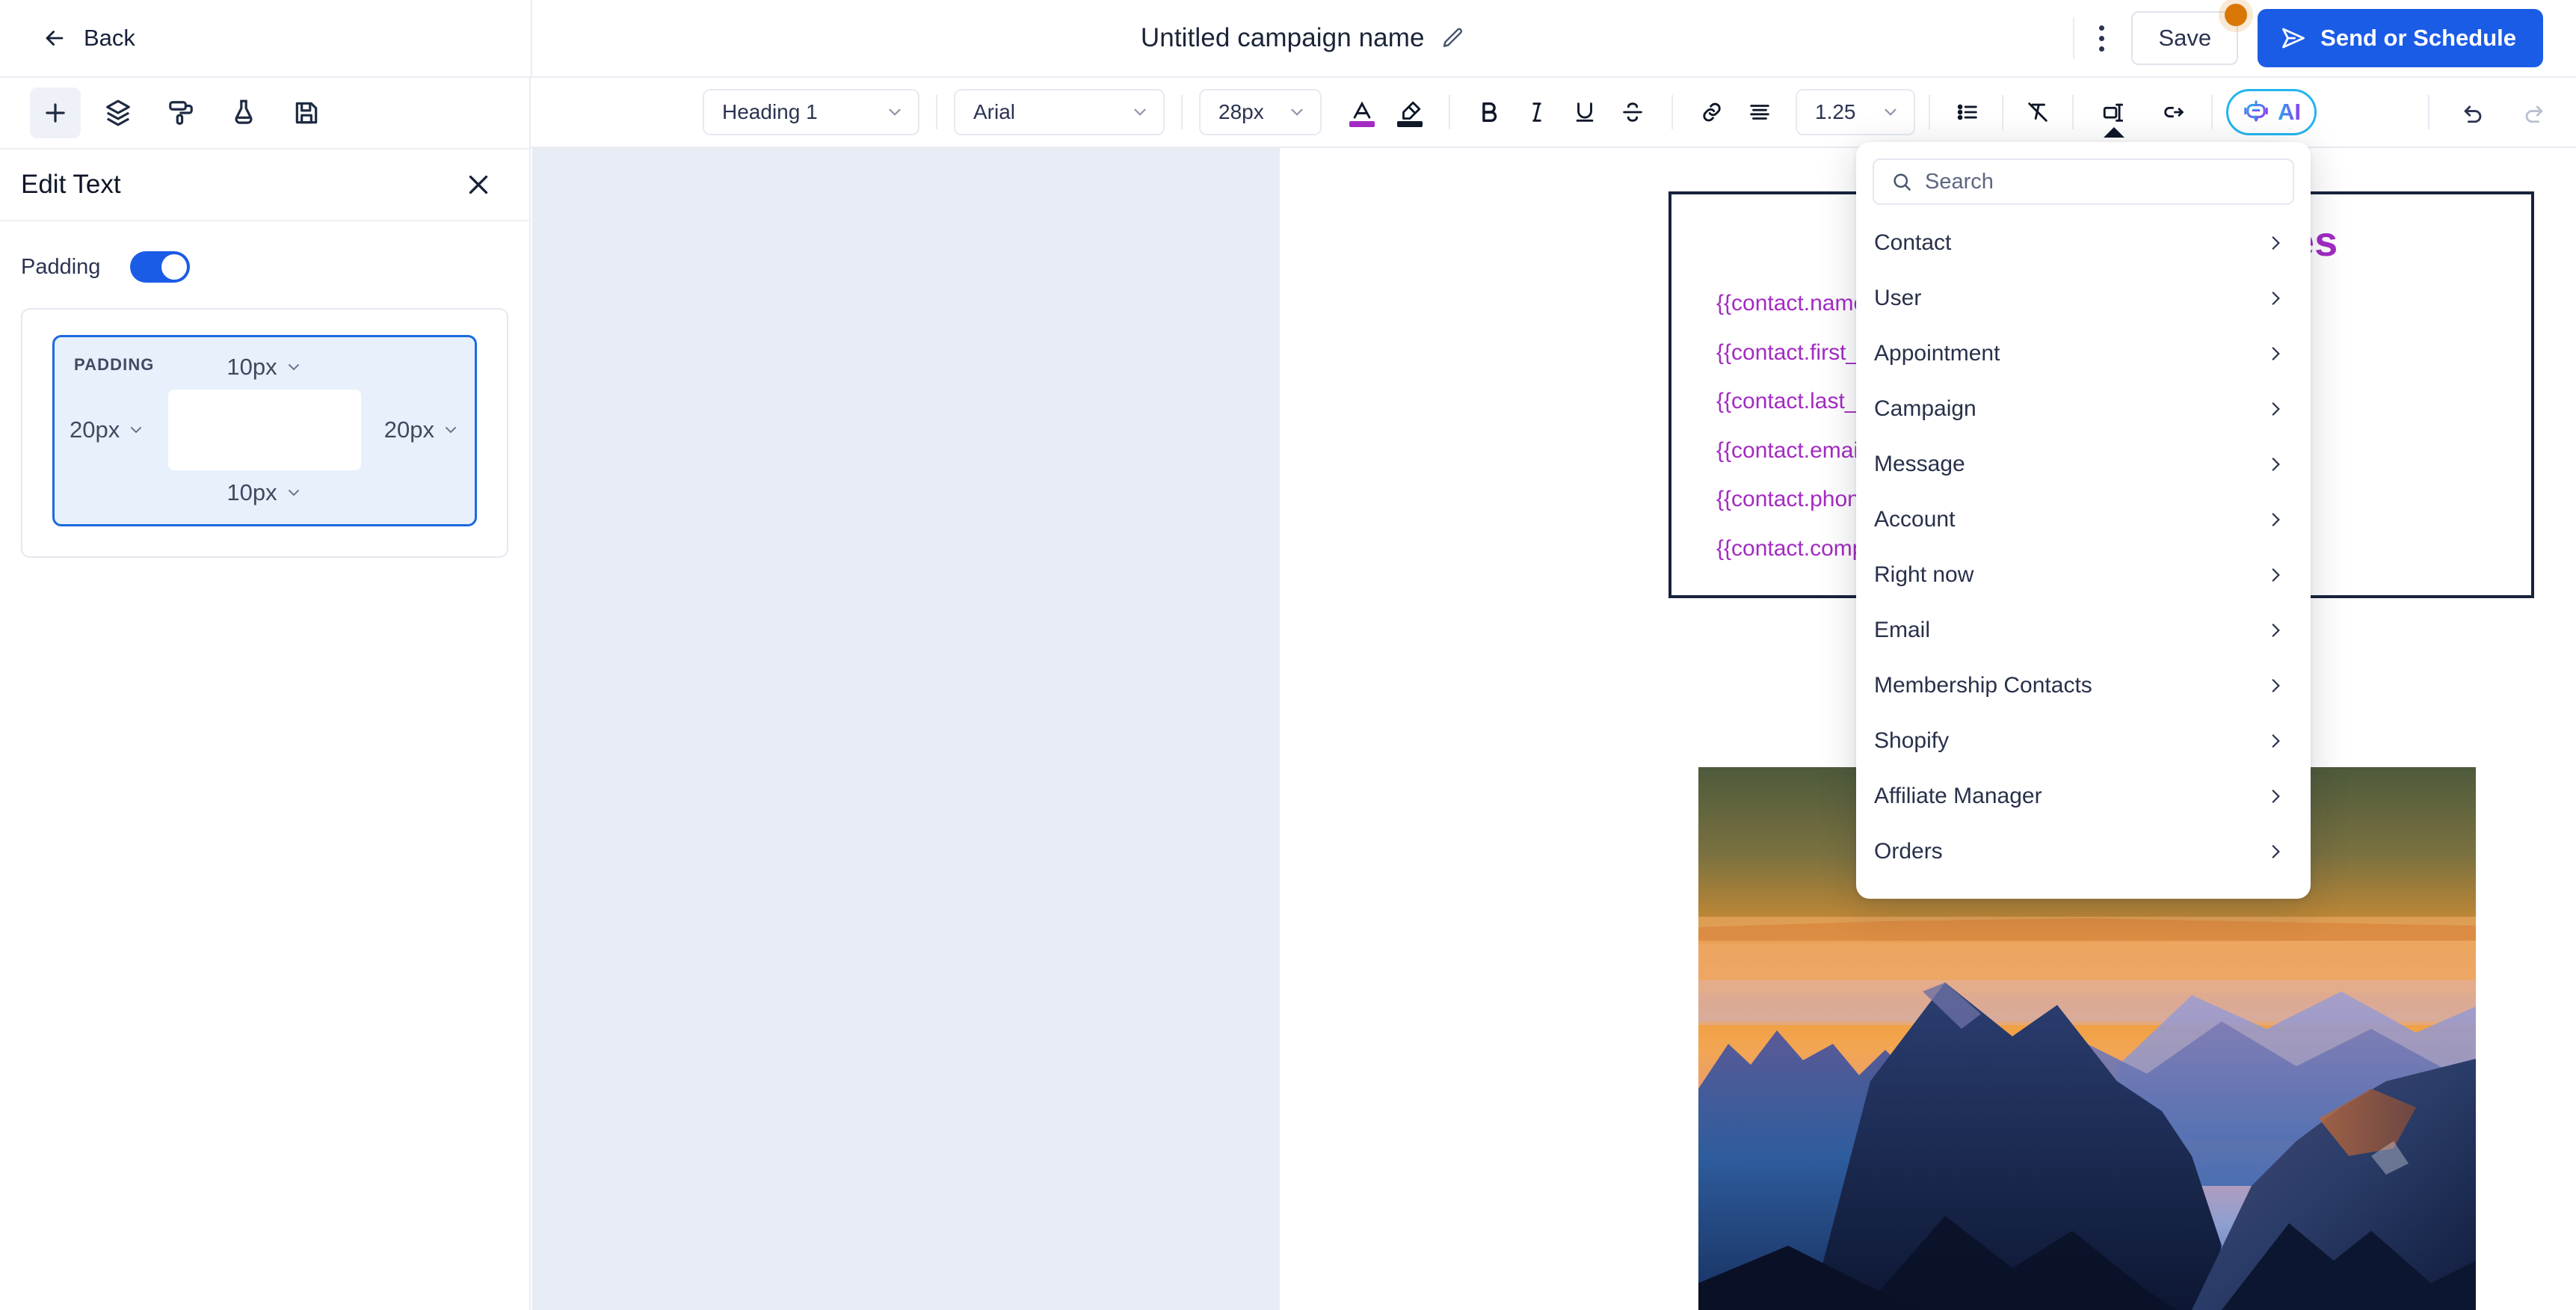  What do you see at coordinates (1983, 685) in the screenshot?
I see `dropdown-item-label: Membership Contacts` at bounding box center [1983, 685].